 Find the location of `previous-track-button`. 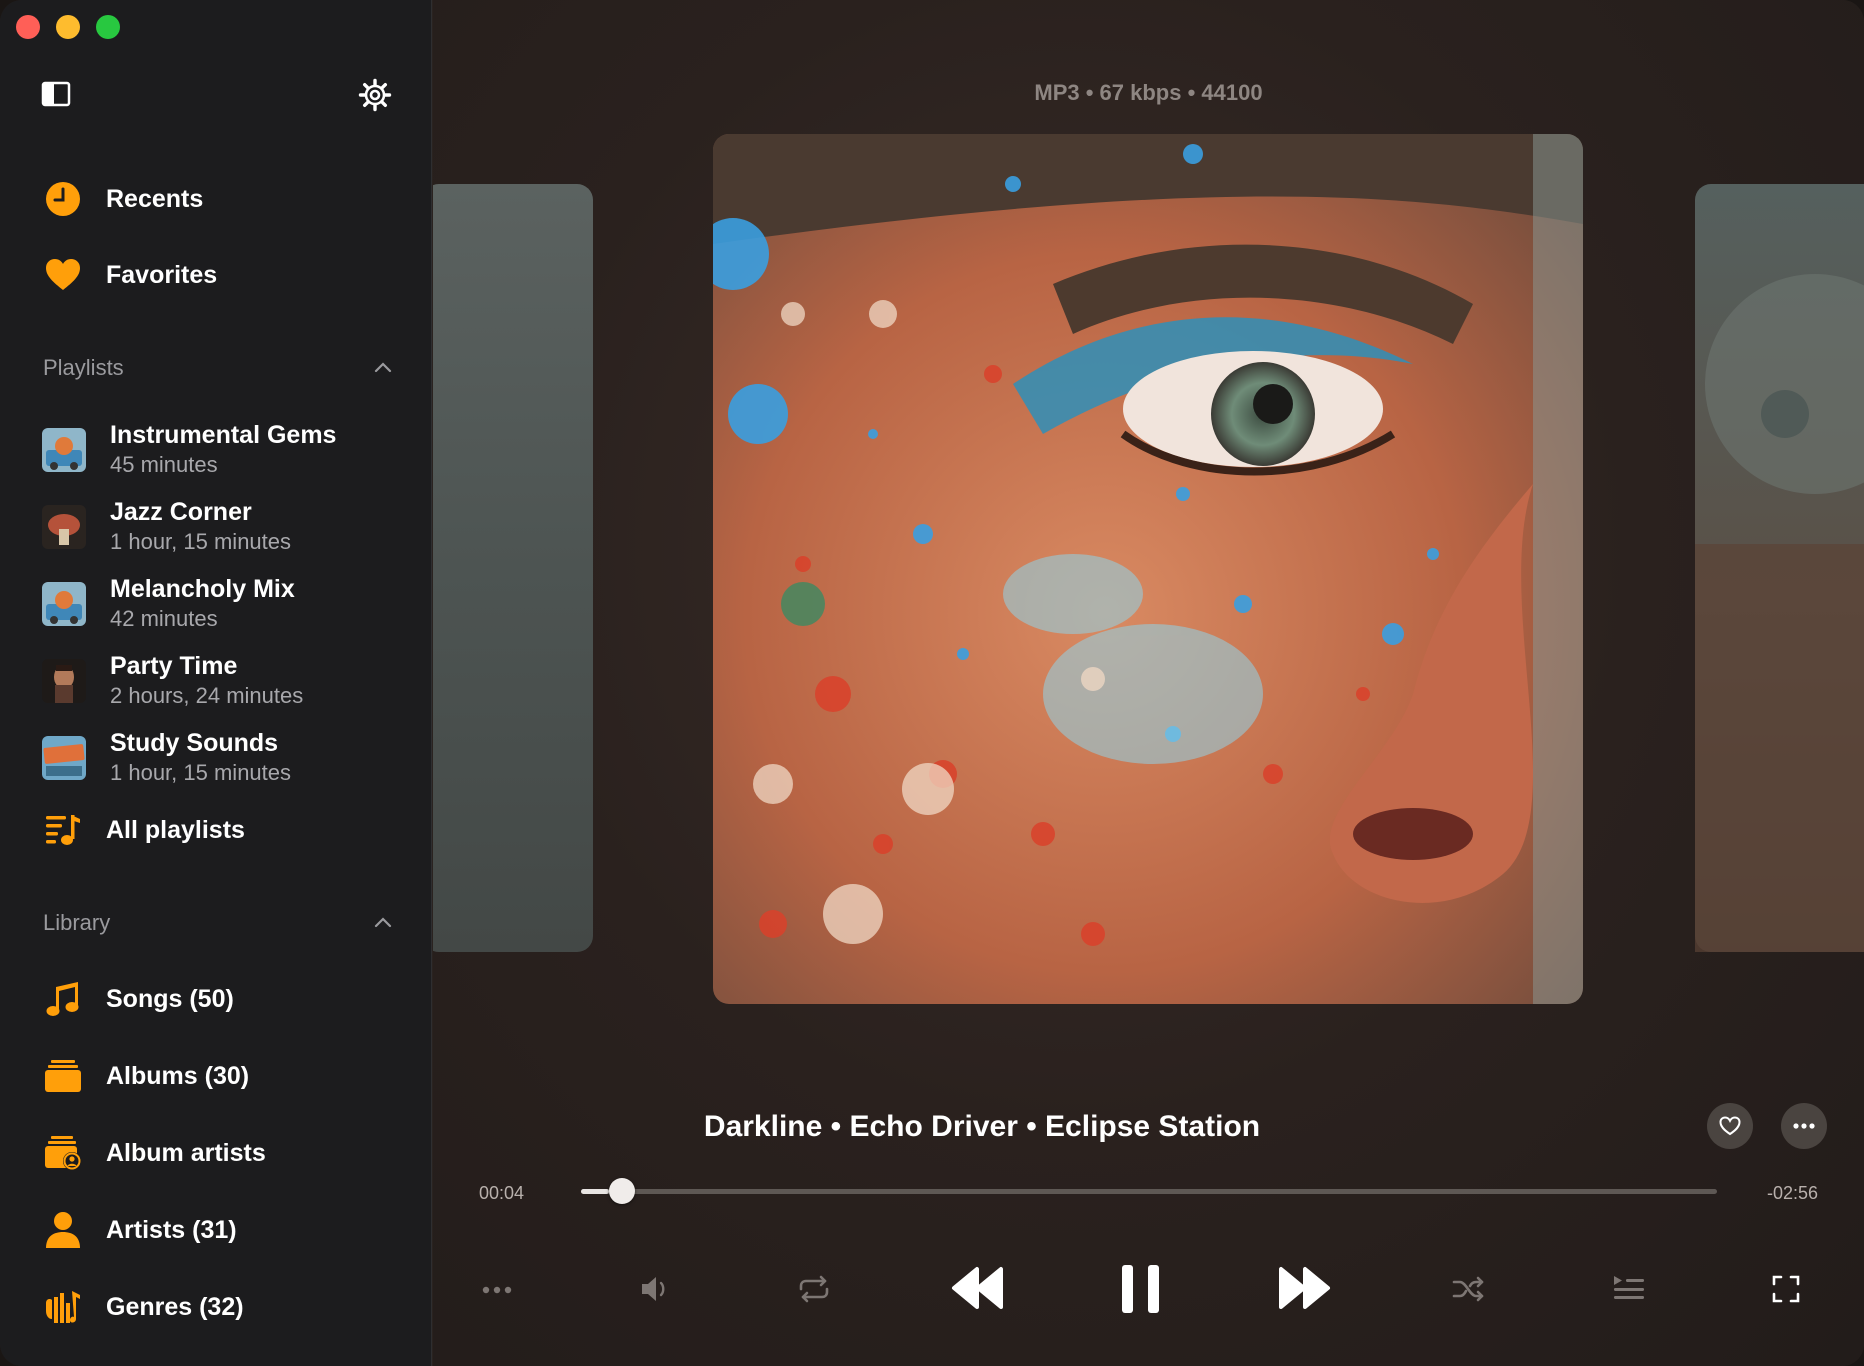

previous-track-button is located at coordinates (978, 1288).